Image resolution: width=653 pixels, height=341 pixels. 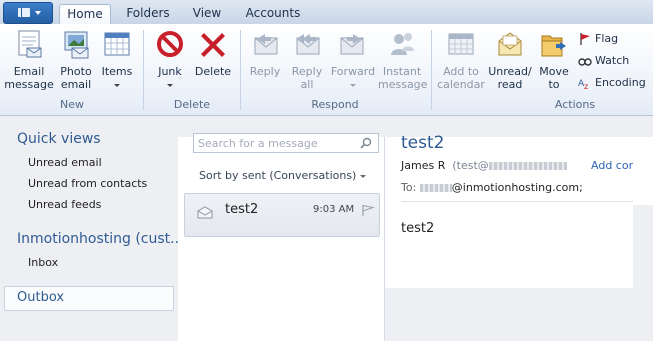 What do you see at coordinates (418, 228) in the screenshot?
I see `message-body: test2` at bounding box center [418, 228].